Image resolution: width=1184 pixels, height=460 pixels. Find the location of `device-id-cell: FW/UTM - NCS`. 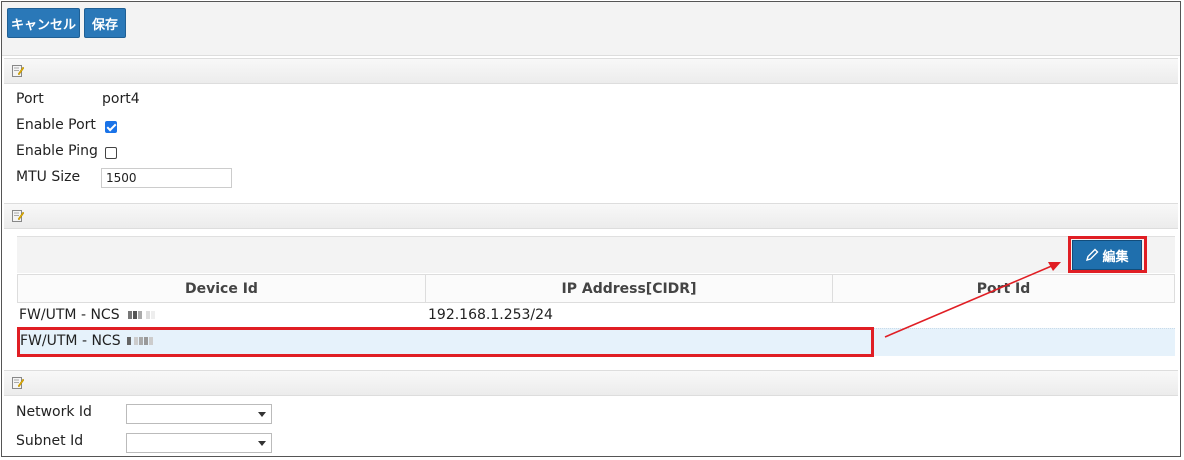

device-id-cell: FW/UTM - NCS is located at coordinates (87, 315).